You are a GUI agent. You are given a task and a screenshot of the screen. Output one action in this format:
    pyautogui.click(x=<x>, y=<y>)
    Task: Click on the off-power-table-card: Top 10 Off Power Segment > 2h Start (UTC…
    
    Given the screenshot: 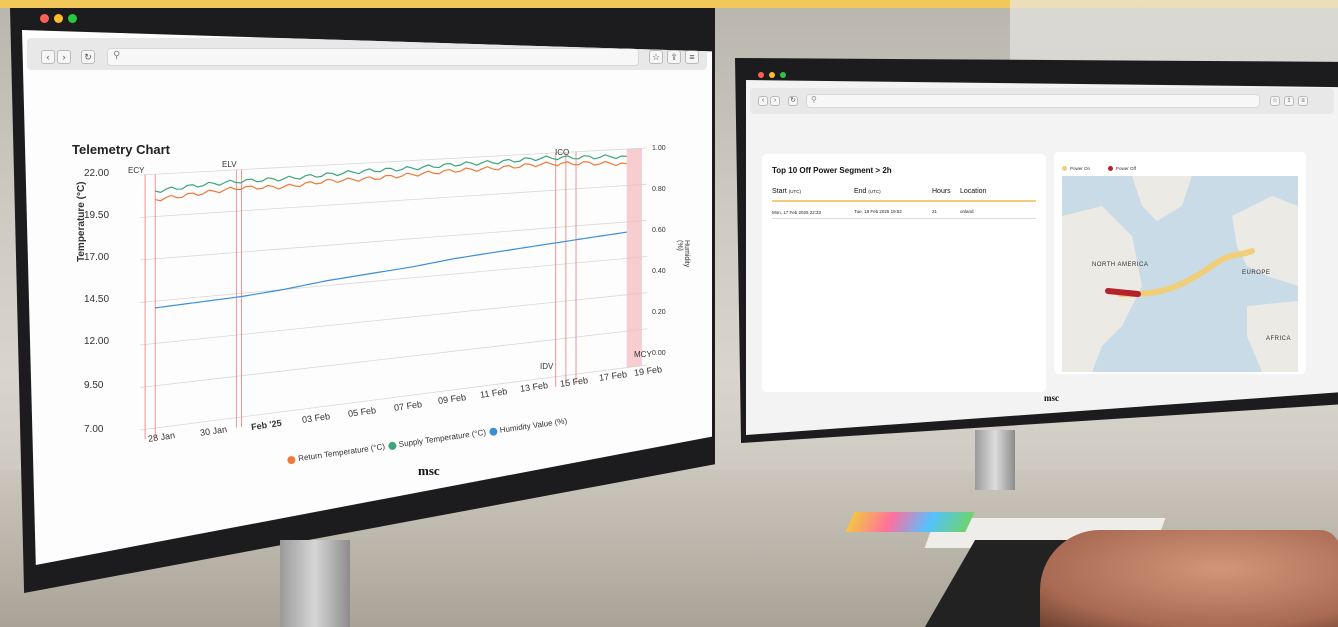 What is the action you would take?
    pyautogui.click(x=904, y=273)
    